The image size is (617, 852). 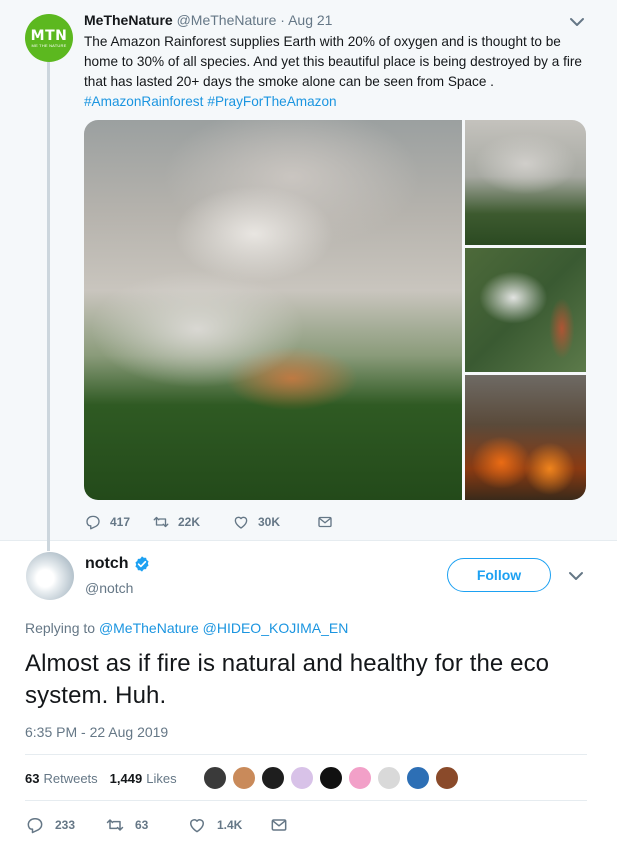 I want to click on likes-label: Likes, so click(x=161, y=778).